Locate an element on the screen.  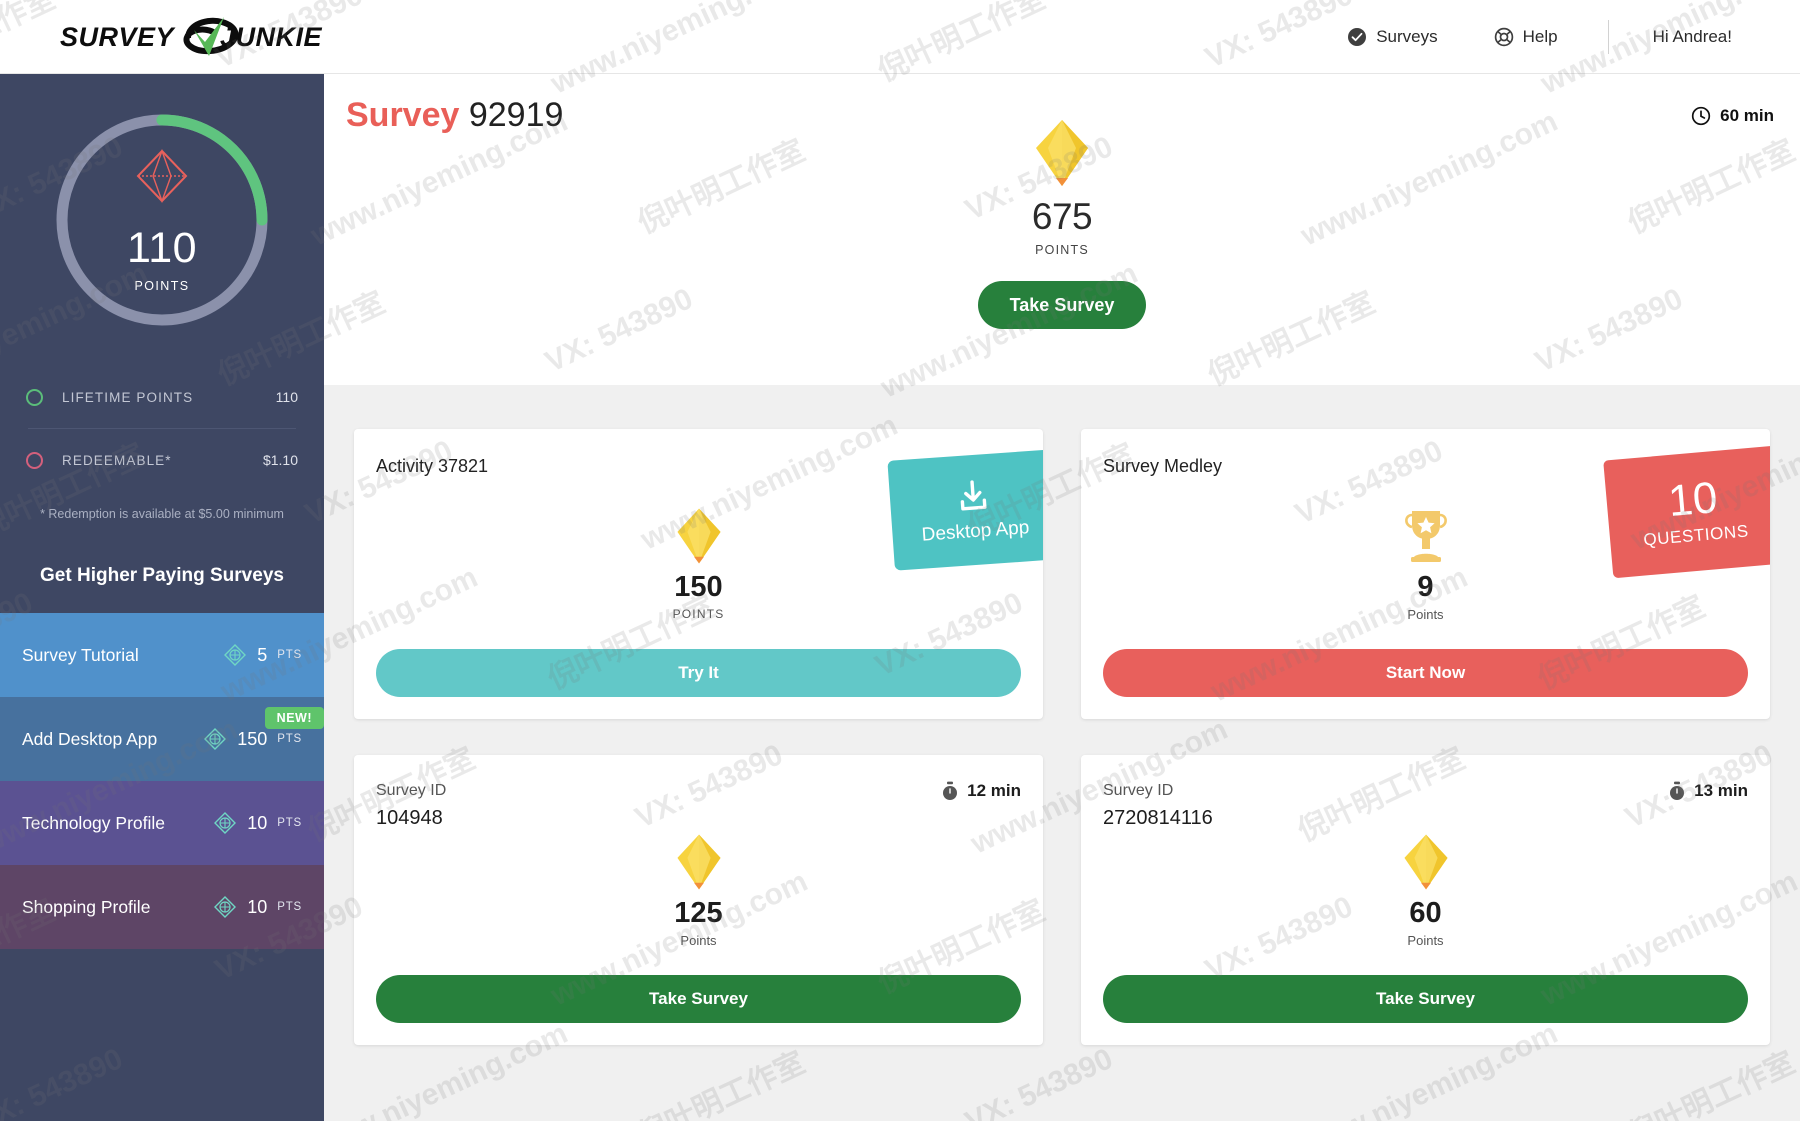
brand-logo: SURVEY JUNKIE is located at coordinates (191, 37).